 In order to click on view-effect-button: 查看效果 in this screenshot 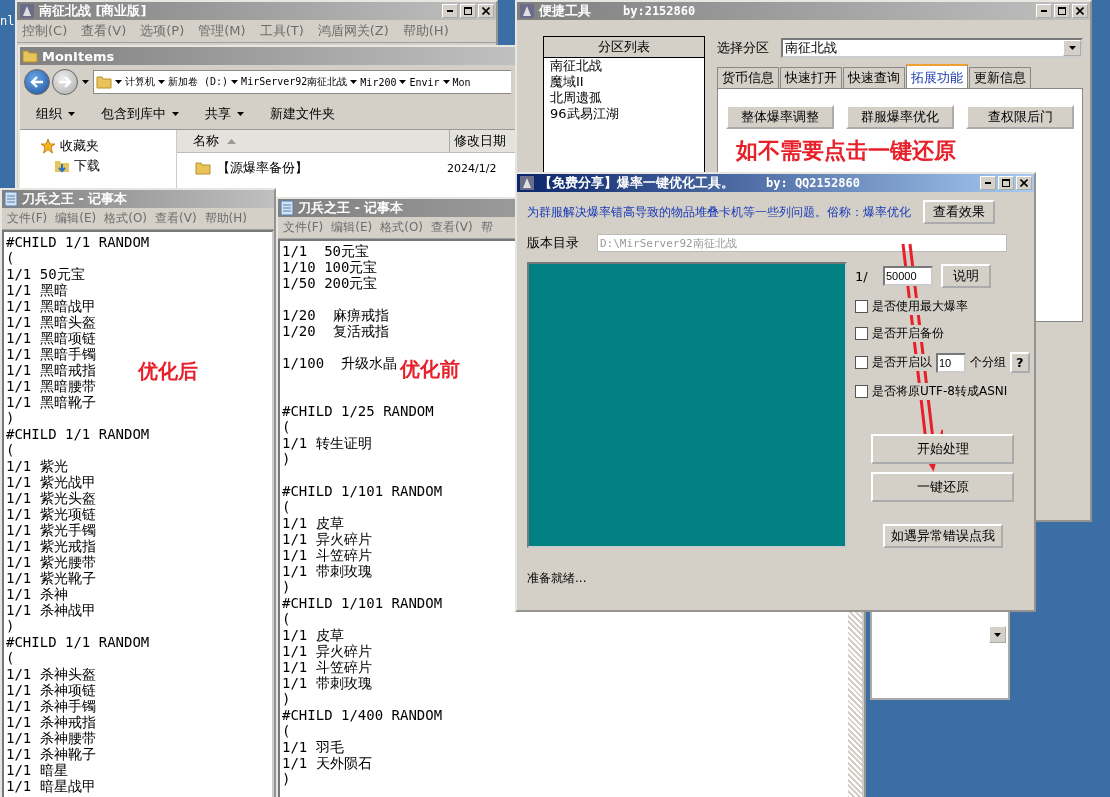, I will do `click(959, 212)`.